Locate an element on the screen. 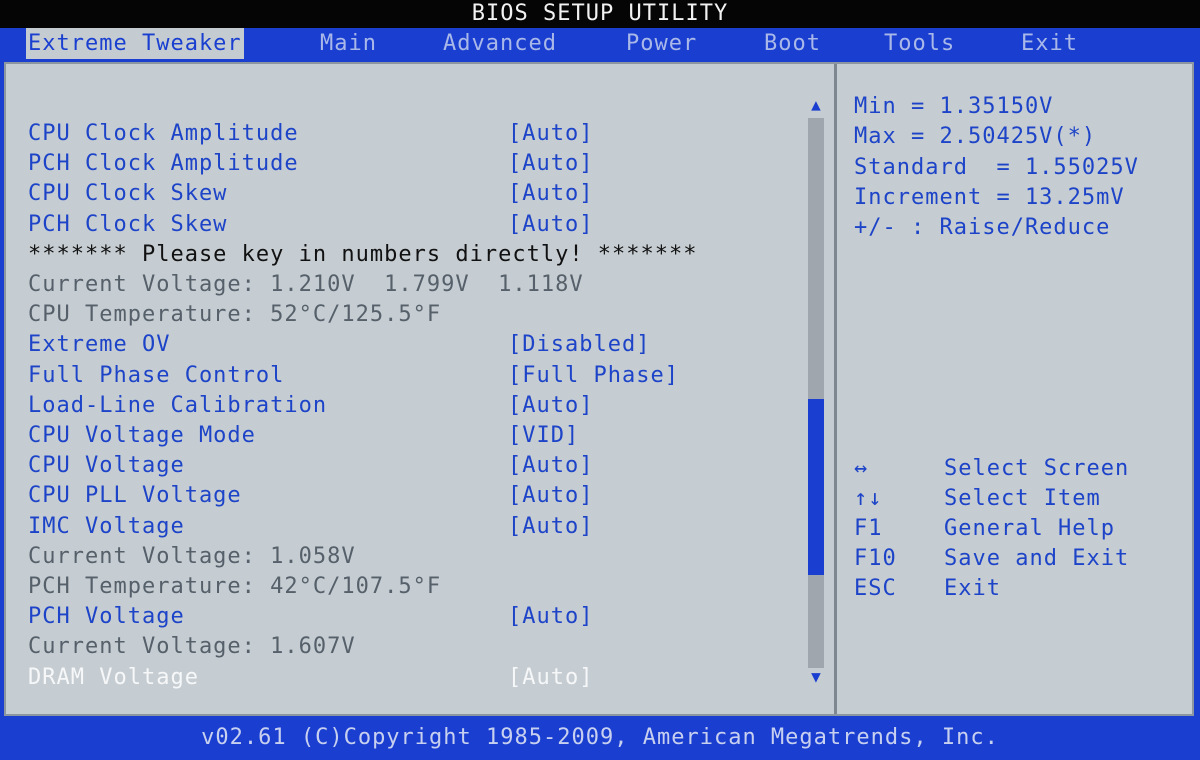 The image size is (1200, 760). info-row: Current Voltage: 1.607V is located at coordinates (192, 647).